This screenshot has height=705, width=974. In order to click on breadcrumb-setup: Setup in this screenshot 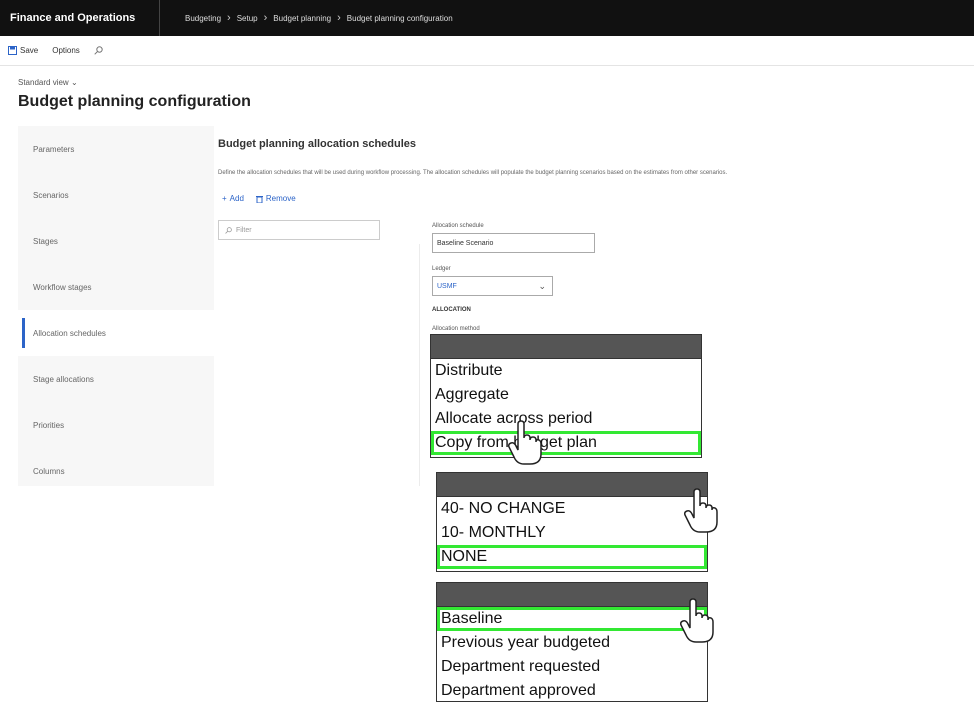, I will do `click(247, 18)`.